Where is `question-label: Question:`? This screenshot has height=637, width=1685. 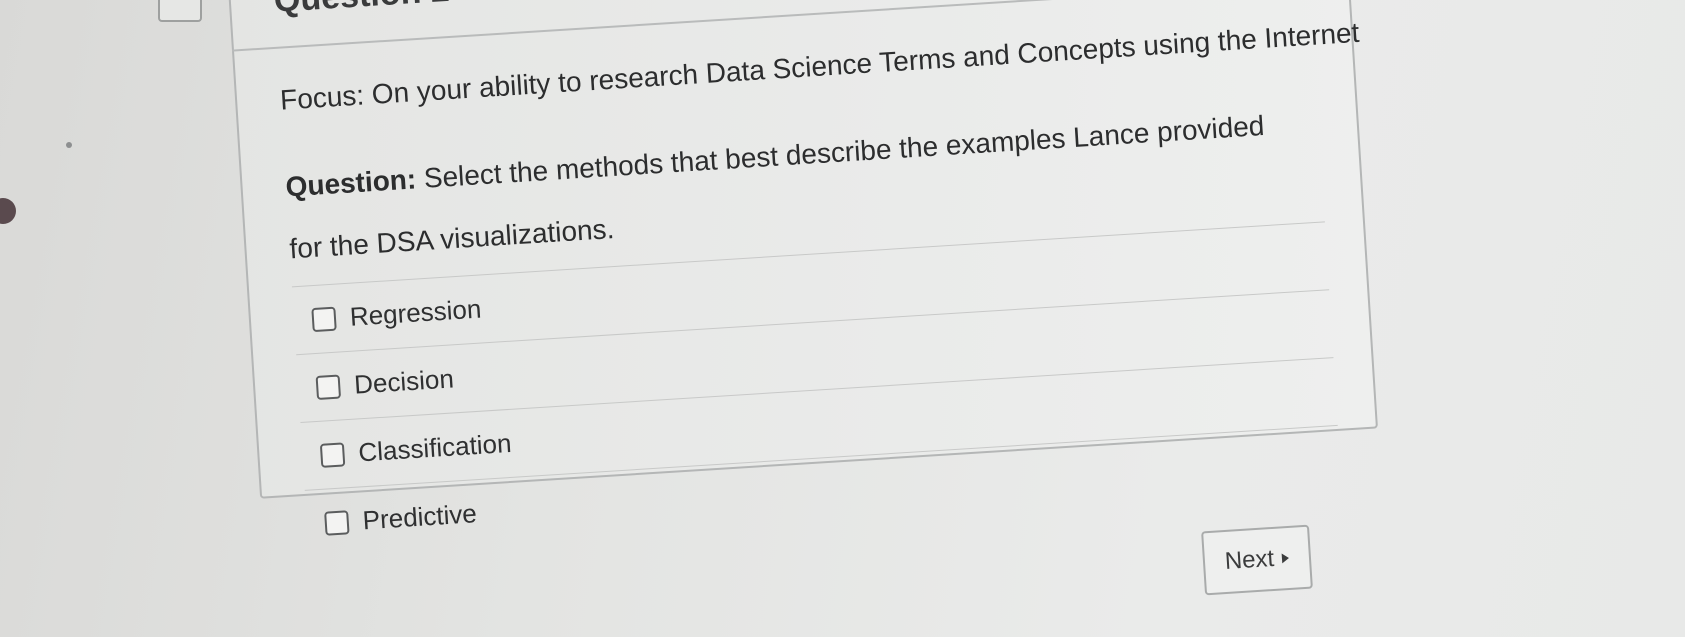
question-label: Question: is located at coordinates (351, 183).